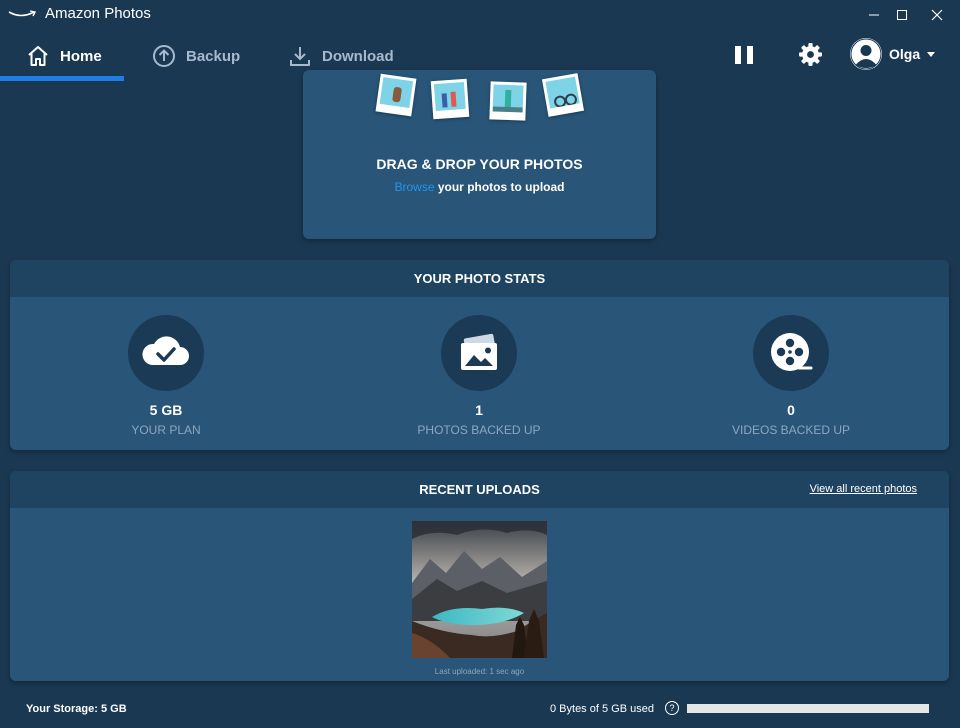 This screenshot has height=728, width=960. I want to click on home-icon, so click(38, 56).